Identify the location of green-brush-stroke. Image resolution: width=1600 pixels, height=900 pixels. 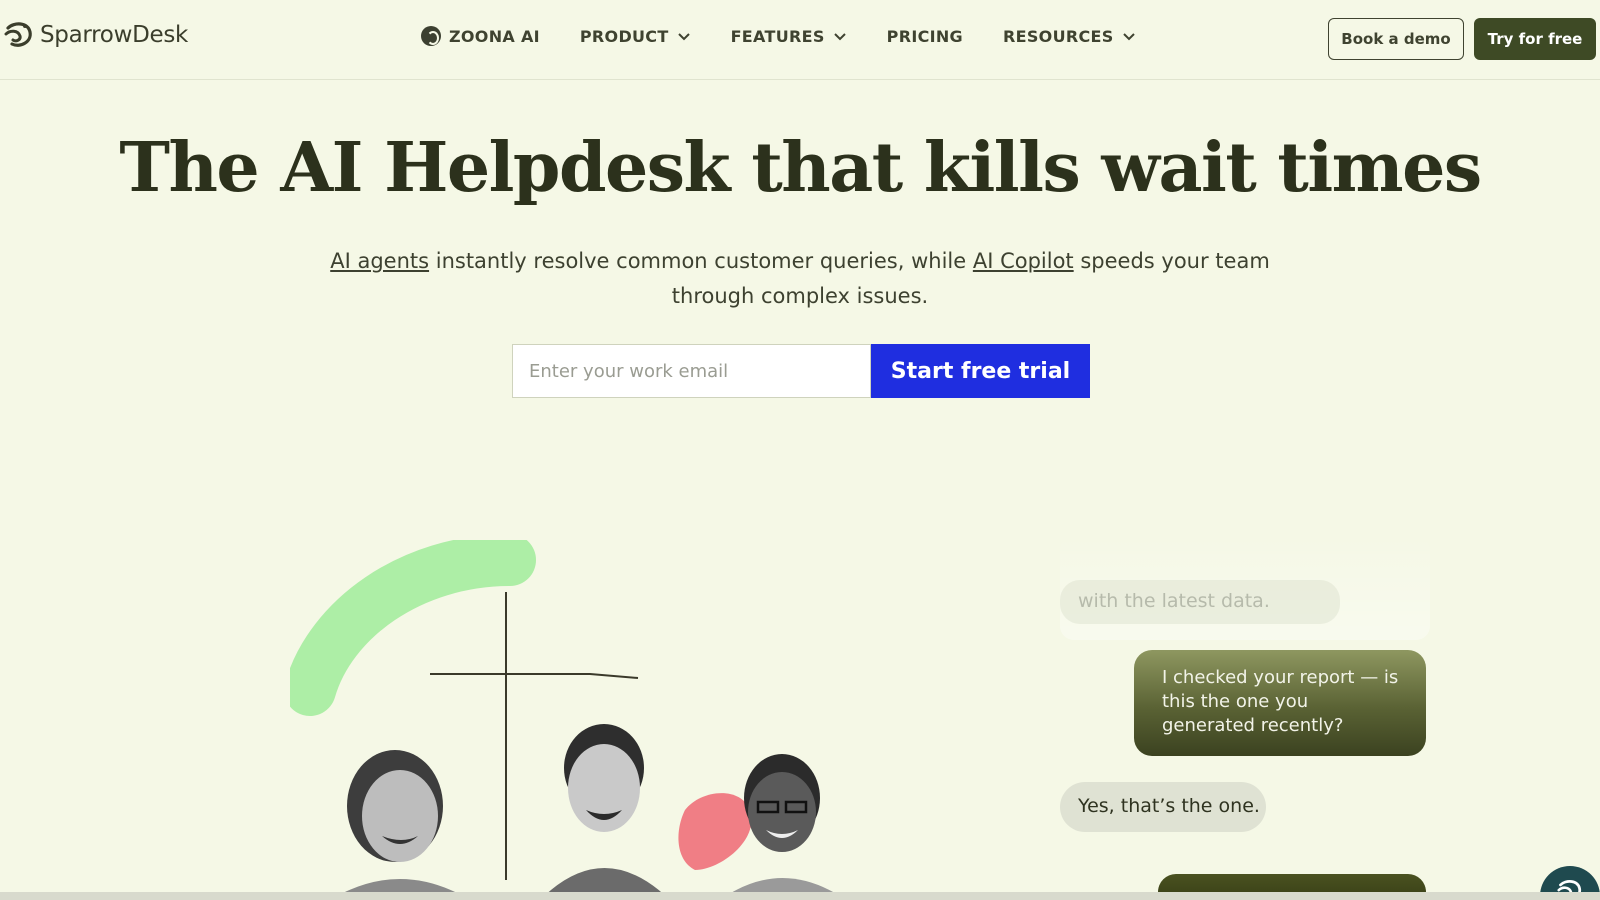
(413, 628).